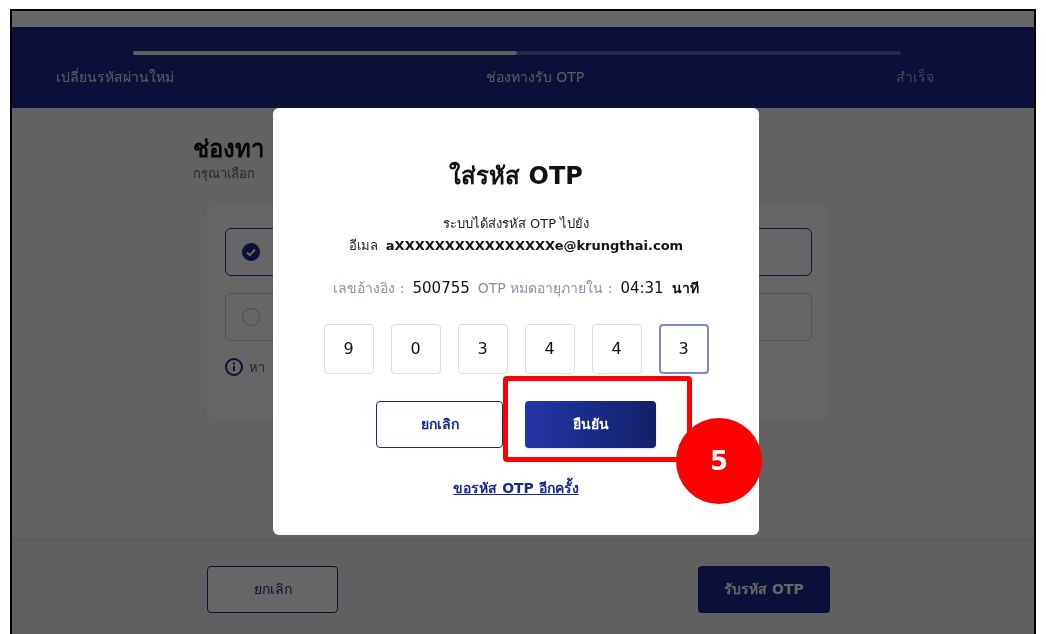 This screenshot has width=1046, height=634. Describe the element at coordinates (441, 288) in the screenshot. I see `reference-code: 500755` at that location.